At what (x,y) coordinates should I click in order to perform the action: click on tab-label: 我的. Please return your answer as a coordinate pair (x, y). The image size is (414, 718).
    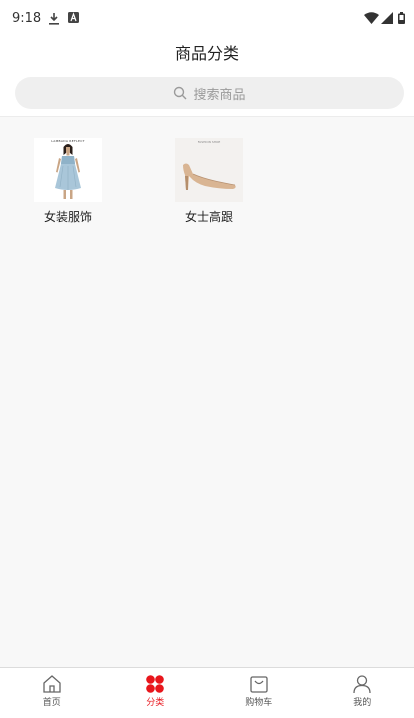
    Looking at the image, I should click on (362, 701).